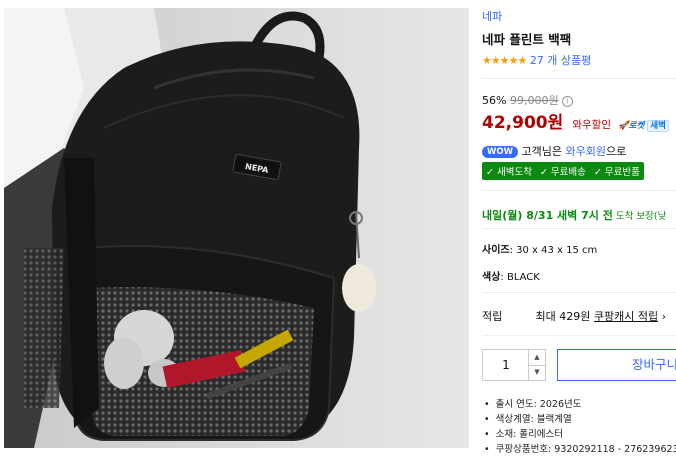  Describe the element at coordinates (580, 449) in the screenshot. I see `attribute-item: 쿠팡상품번호: 9320292118 - 2762396239` at that location.